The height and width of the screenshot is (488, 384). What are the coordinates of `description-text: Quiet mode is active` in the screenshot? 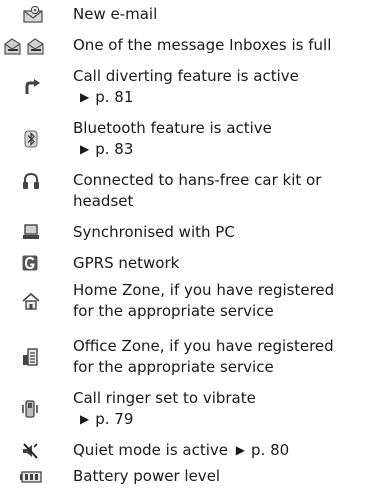 It's located at (151, 450).